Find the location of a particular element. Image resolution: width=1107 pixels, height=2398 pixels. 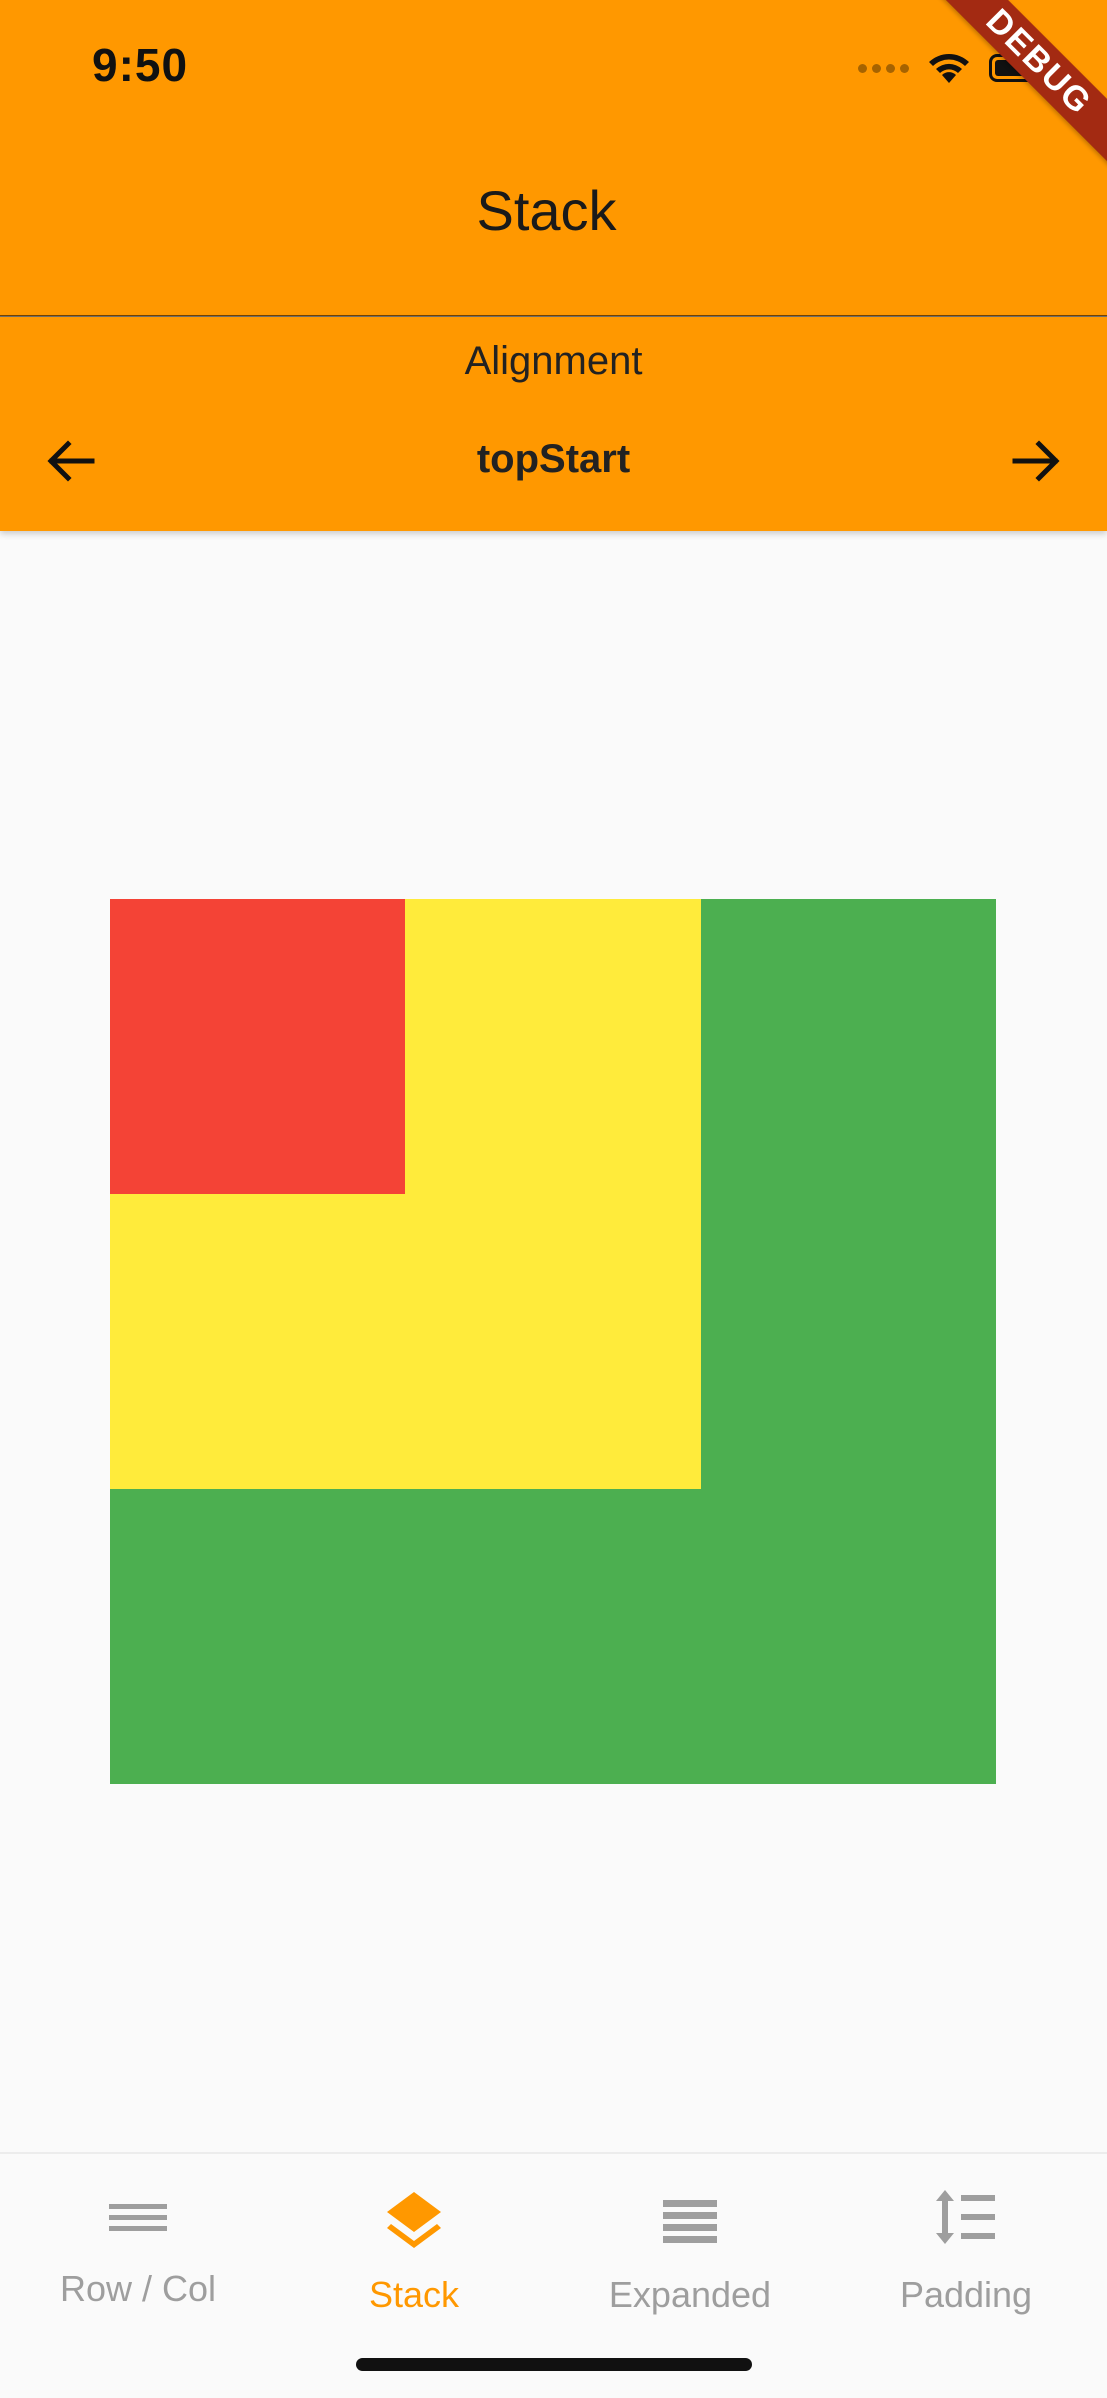

next-alignment-button is located at coordinates (1037, 461).